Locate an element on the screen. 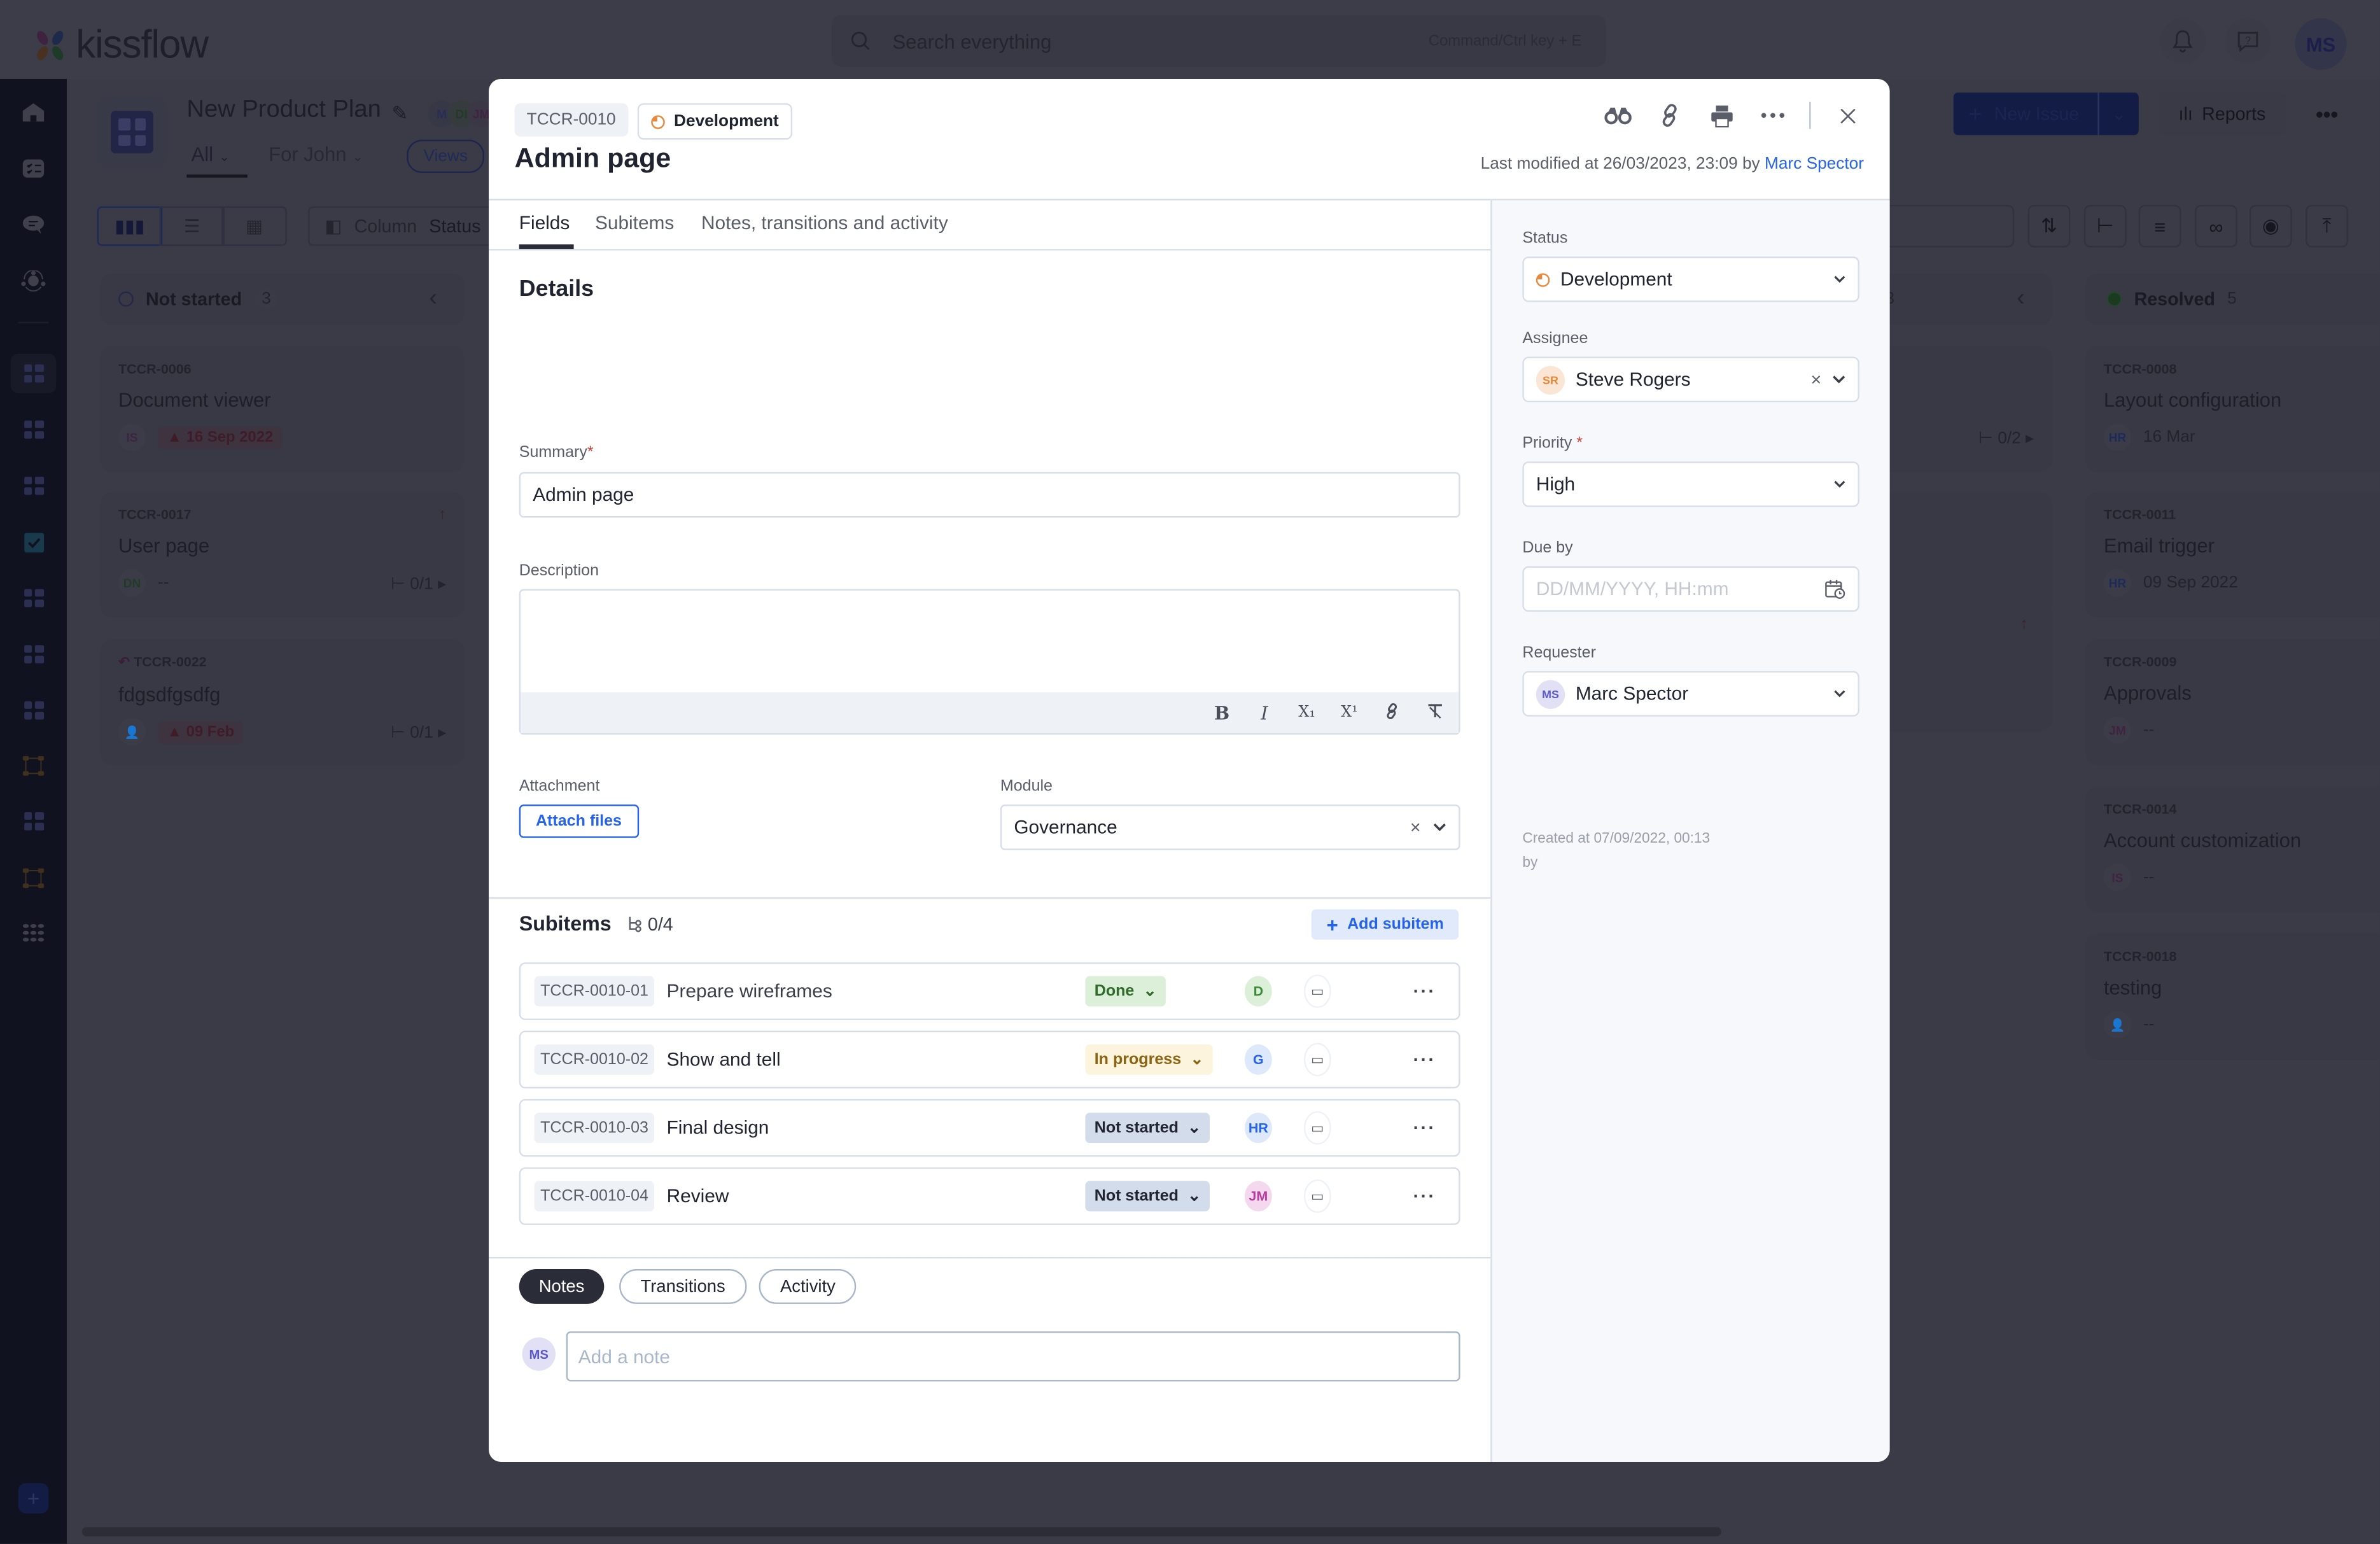  sidebar-item-checklist is located at coordinates (33, 542).